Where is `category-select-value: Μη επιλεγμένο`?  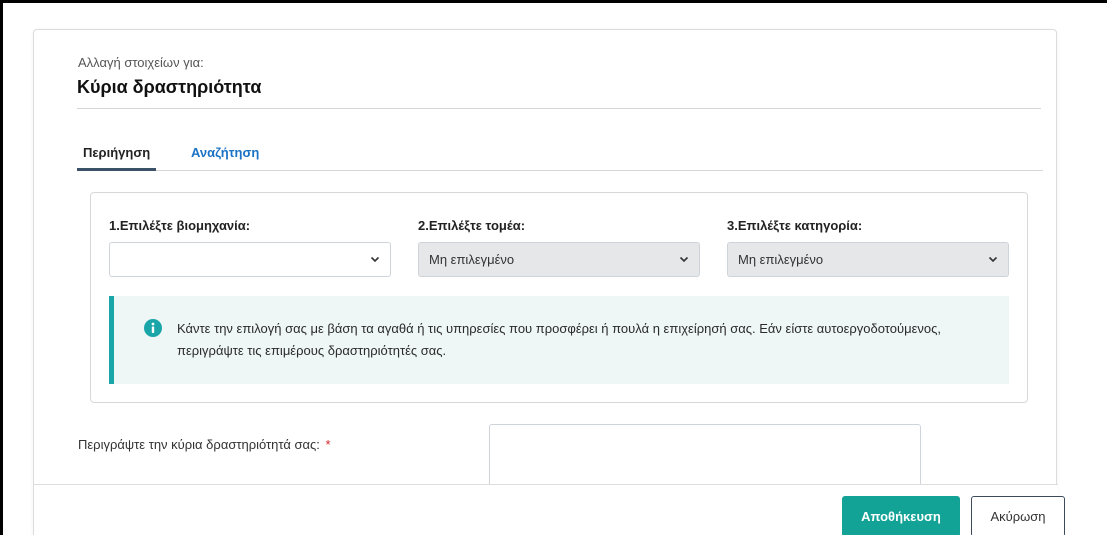 category-select-value: Μη επιλεγμένο is located at coordinates (781, 259).